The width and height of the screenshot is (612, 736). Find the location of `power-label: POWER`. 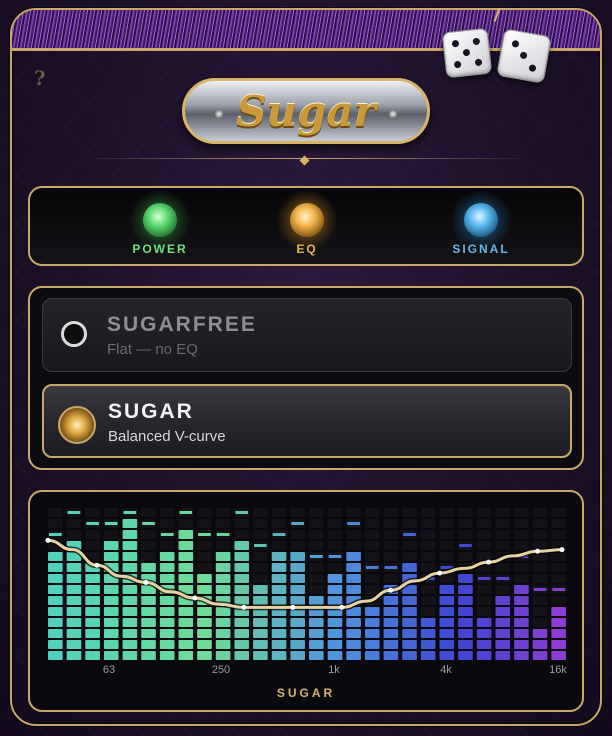

power-label: POWER is located at coordinates (160, 249).